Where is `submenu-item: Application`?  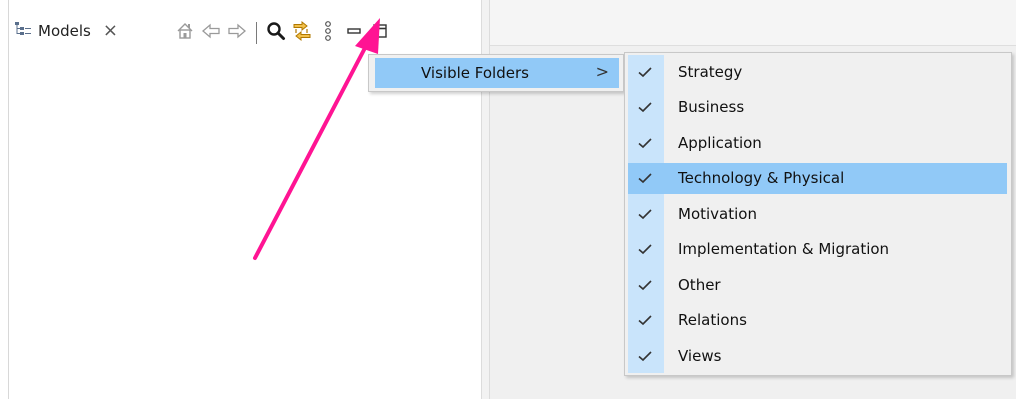 submenu-item: Application is located at coordinates (818, 143).